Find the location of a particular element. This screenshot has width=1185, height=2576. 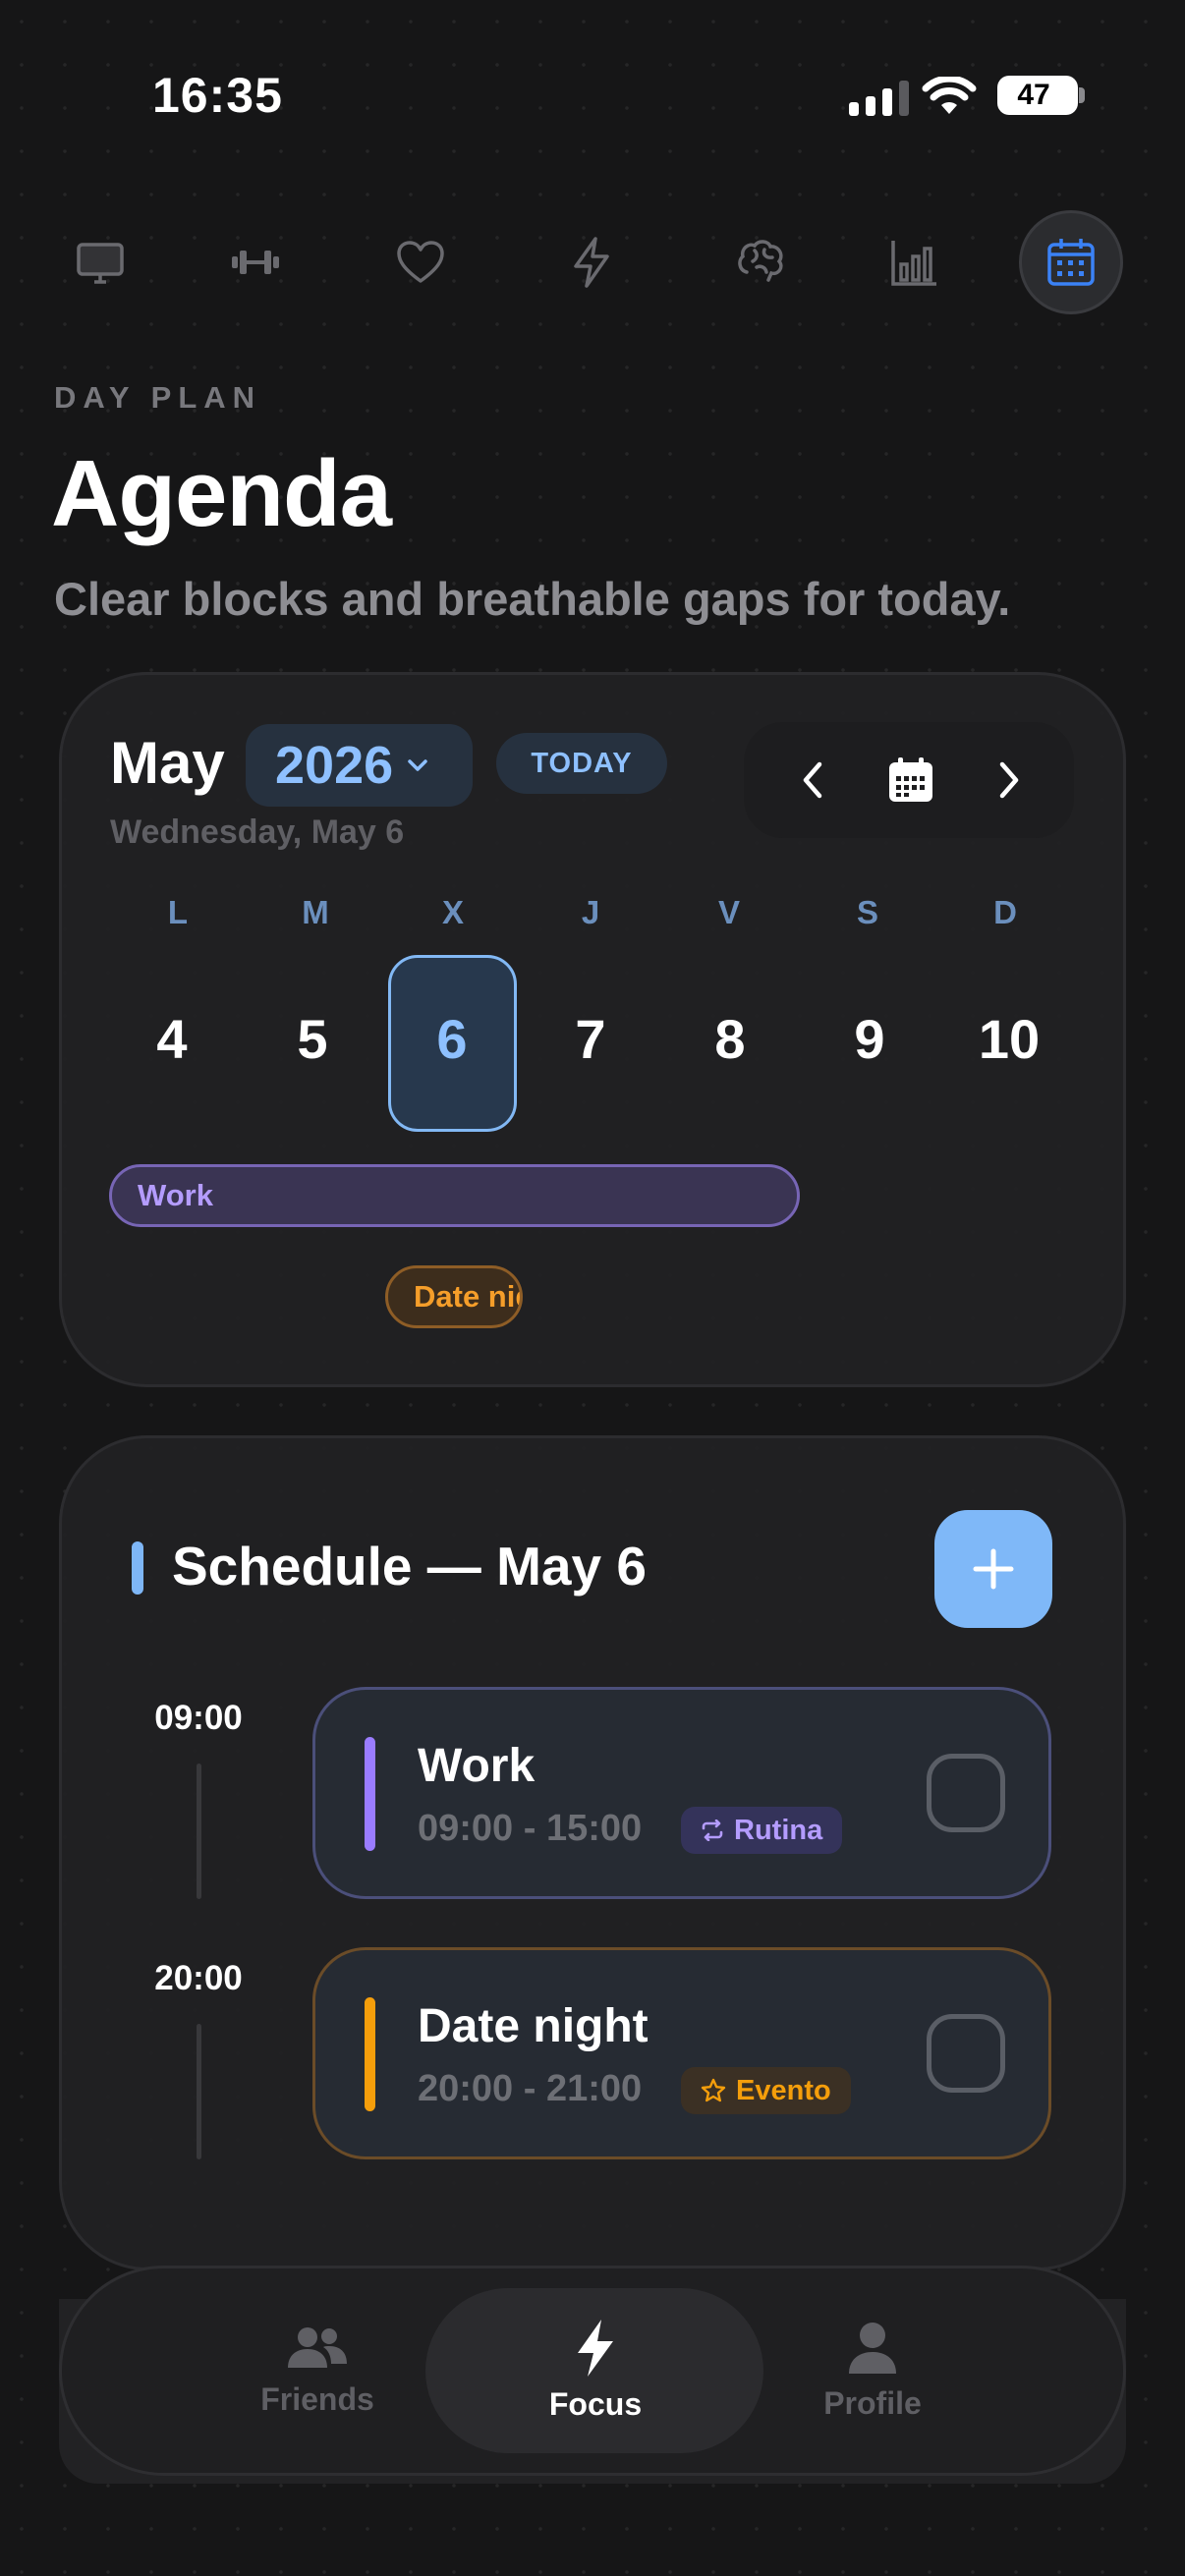

chevron-left-icon is located at coordinates (813, 780).